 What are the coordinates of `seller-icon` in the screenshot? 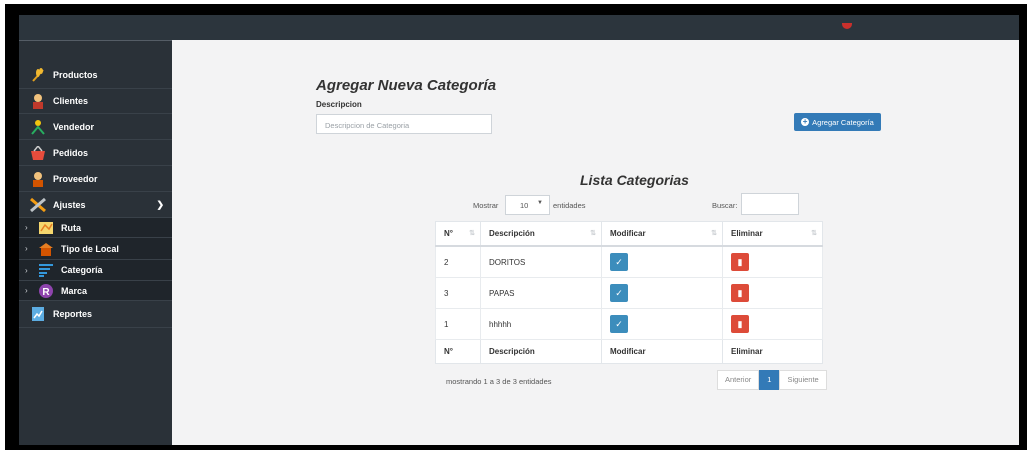 It's located at (38, 127).